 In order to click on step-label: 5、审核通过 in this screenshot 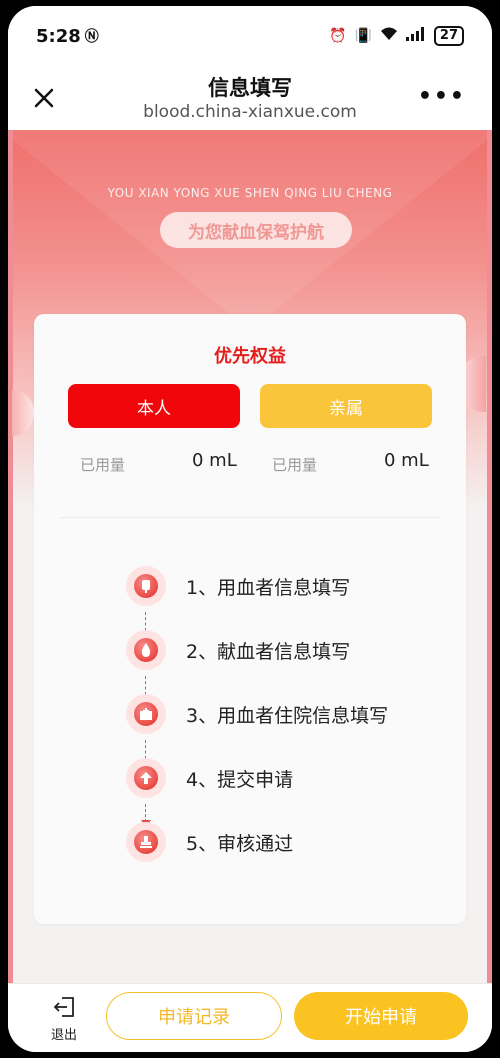, I will do `click(240, 843)`.